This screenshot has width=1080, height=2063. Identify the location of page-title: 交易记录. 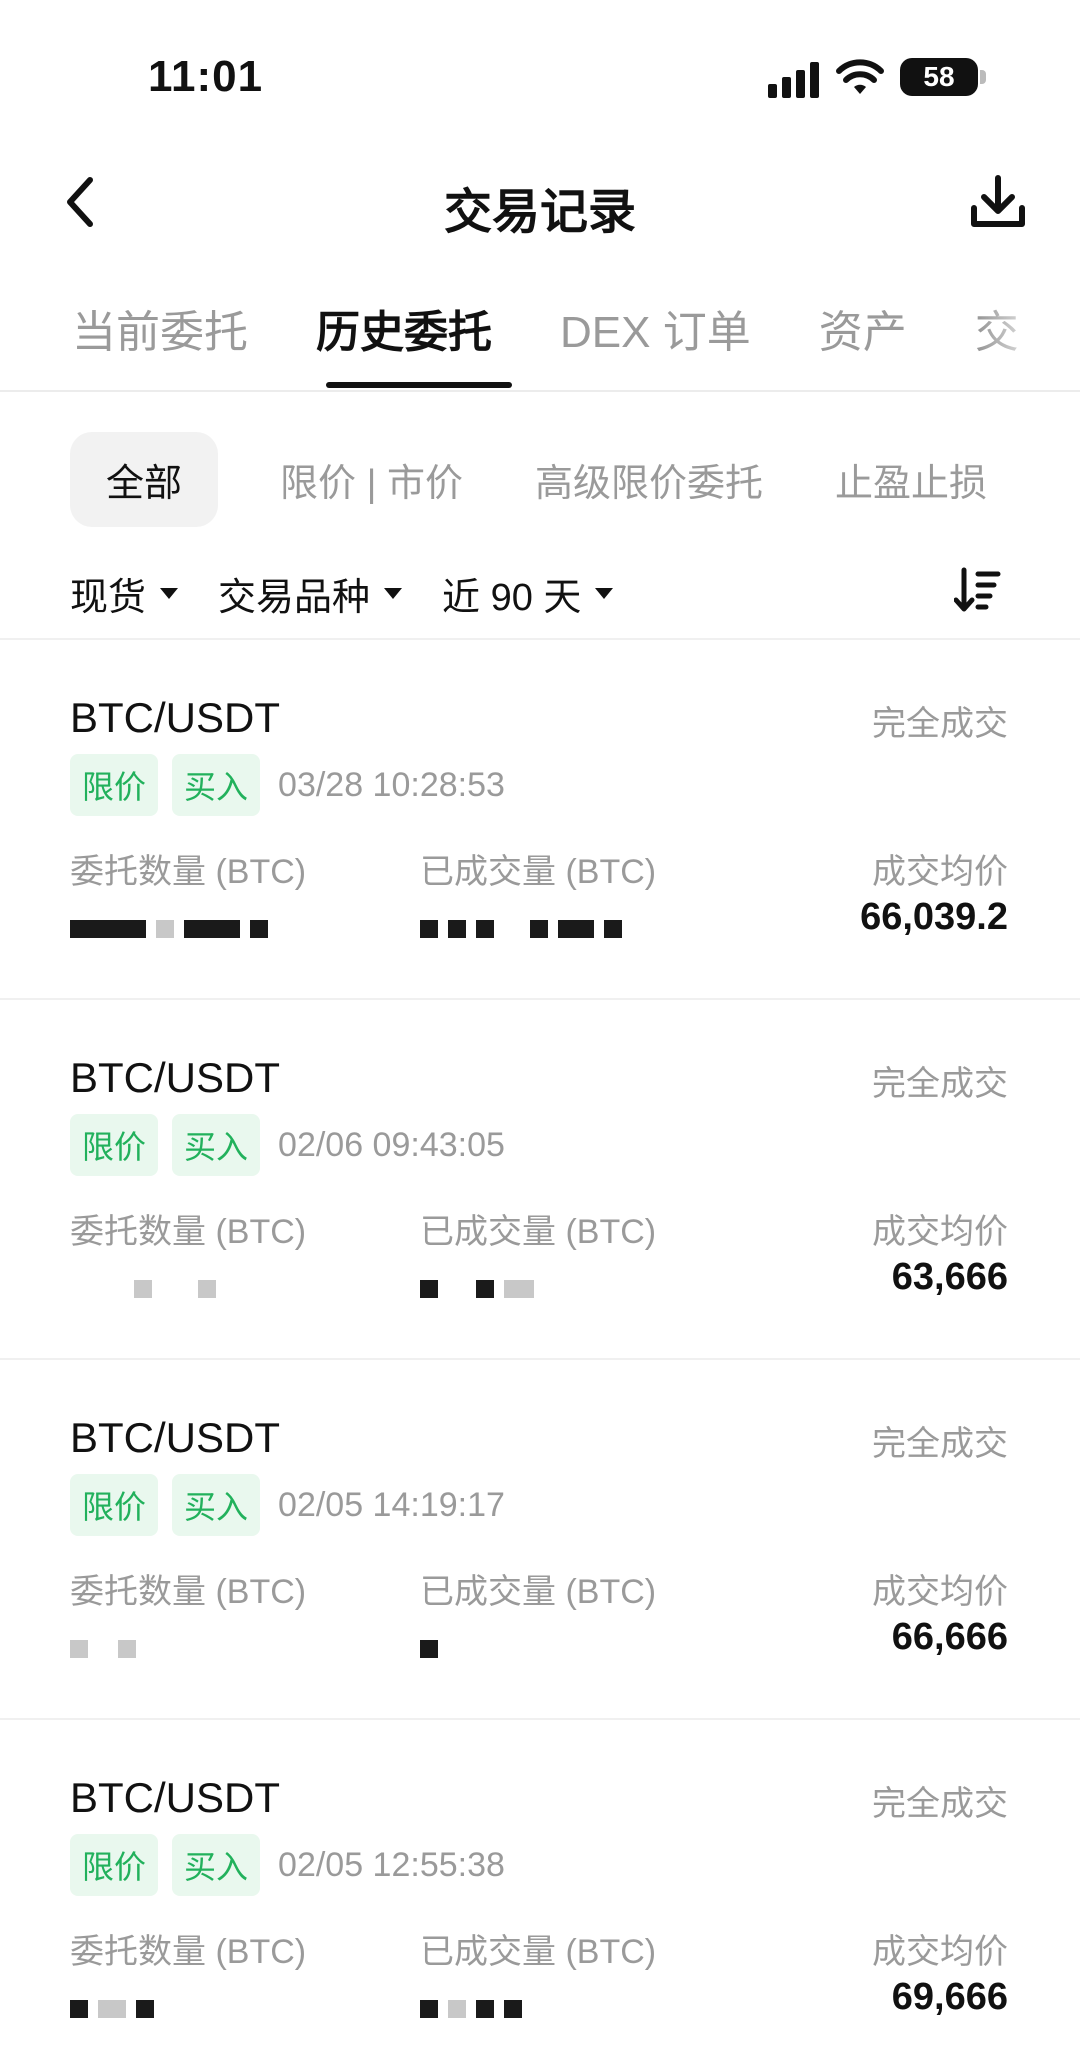
(539, 212).